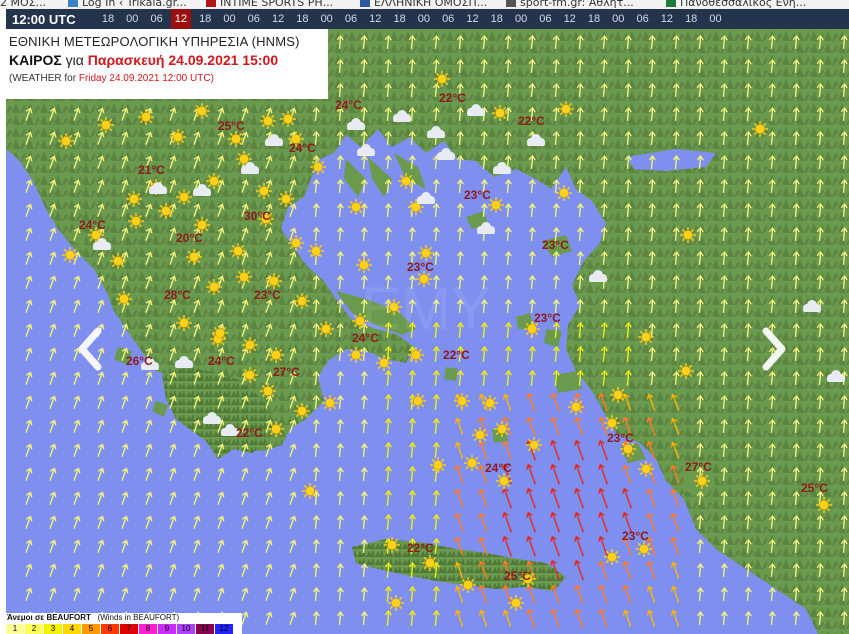  What do you see at coordinates (186, 629) in the screenshot?
I see `beaufort-level: 10` at bounding box center [186, 629].